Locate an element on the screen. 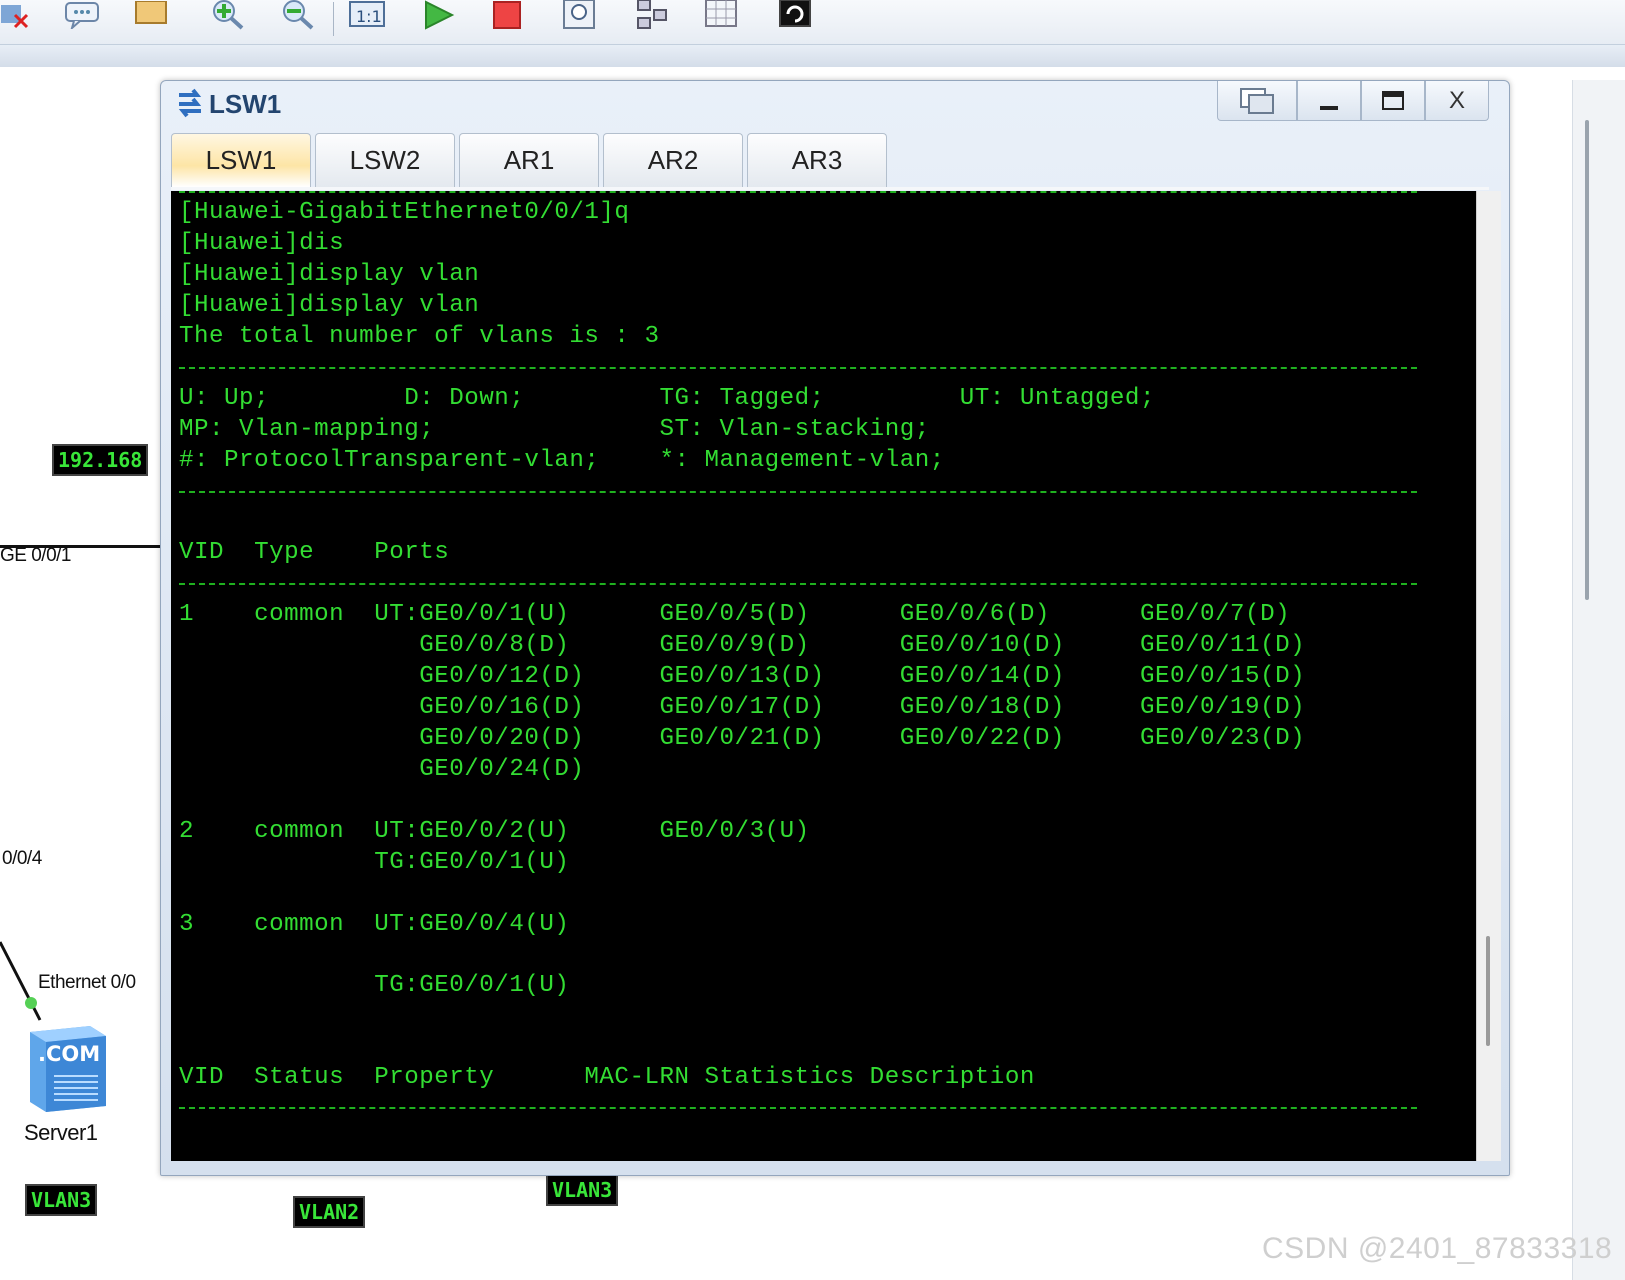  server-name-label: Server1 is located at coordinates (61, 1132).